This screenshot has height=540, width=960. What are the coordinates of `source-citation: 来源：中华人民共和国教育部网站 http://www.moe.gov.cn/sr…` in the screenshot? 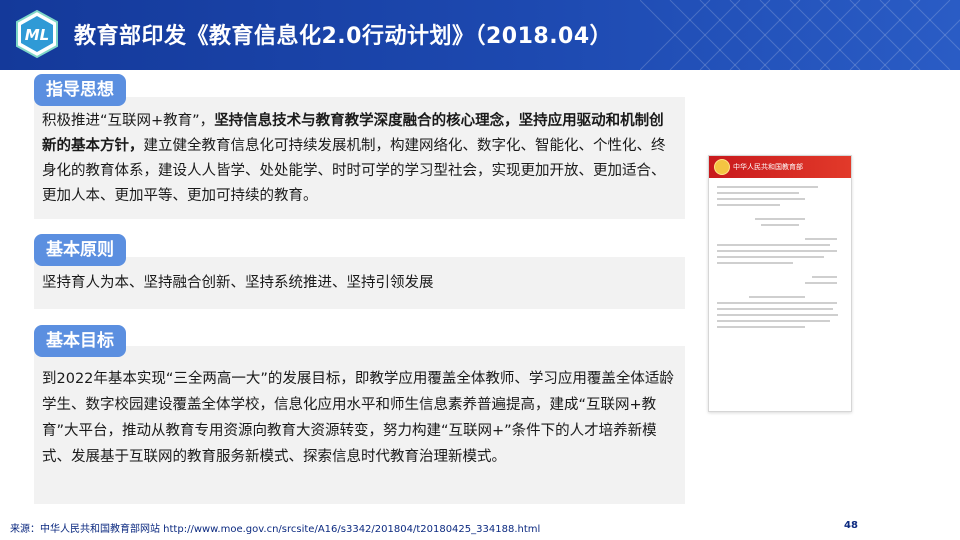 It's located at (275, 529).